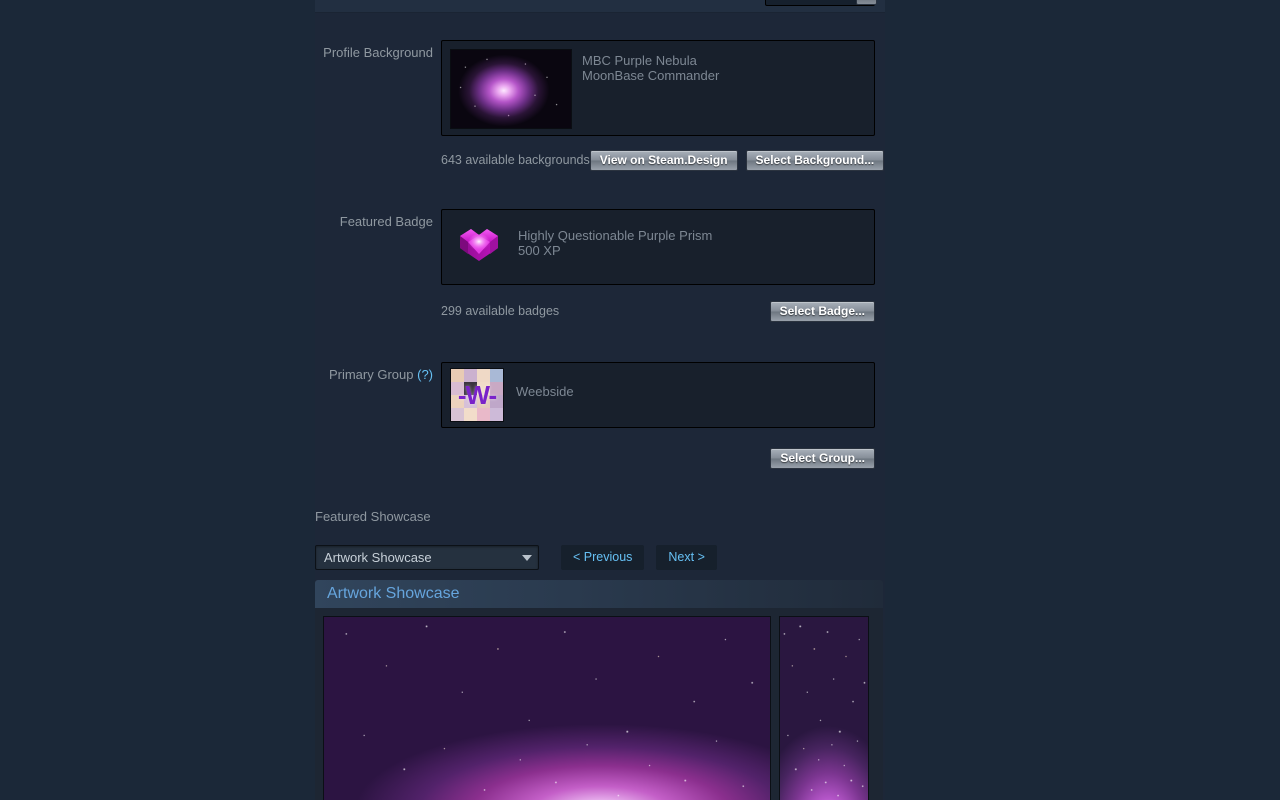 This screenshot has height=800, width=1280. Describe the element at coordinates (545, 391) in the screenshot. I see `primary-group-name: Weebside` at that location.